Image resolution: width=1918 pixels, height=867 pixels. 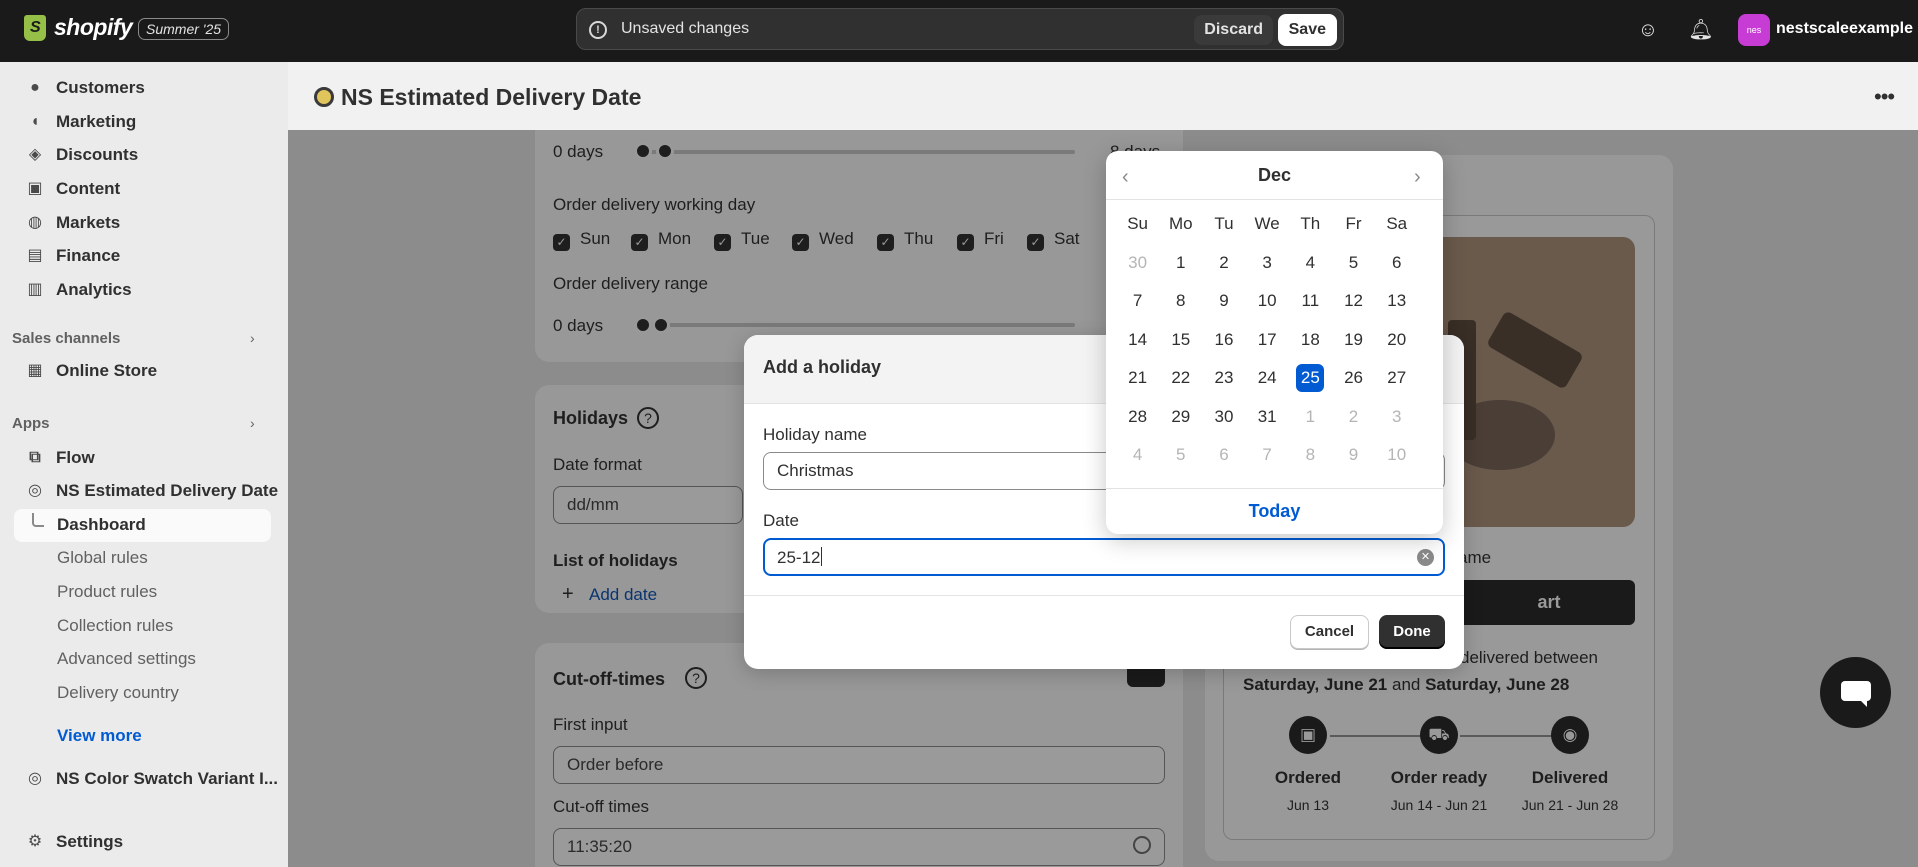 I want to click on date-input: 25-12 ✕, so click(x=1104, y=557).